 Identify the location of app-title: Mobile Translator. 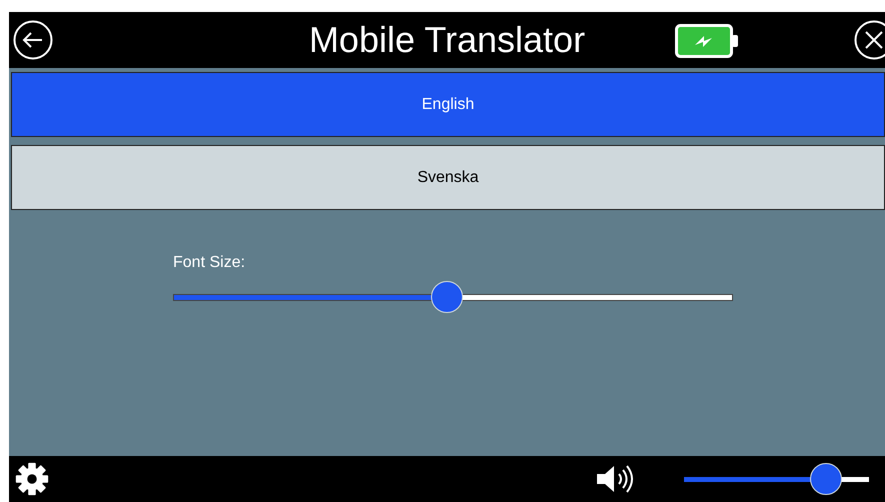
(447, 40).